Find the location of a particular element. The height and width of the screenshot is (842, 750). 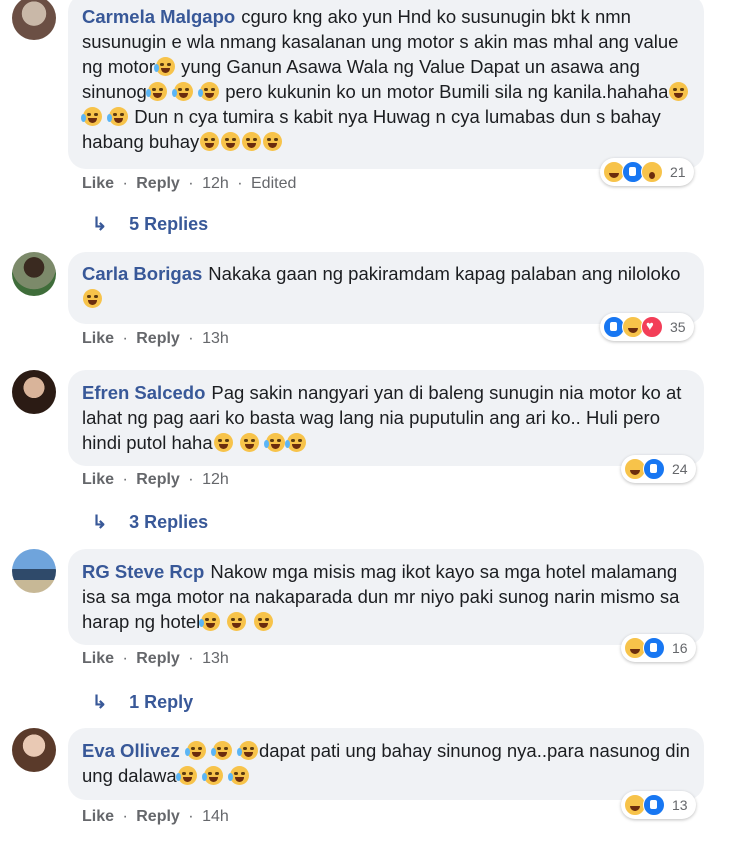

sweat-smile-emoji-icon is located at coordinates (210, 621).